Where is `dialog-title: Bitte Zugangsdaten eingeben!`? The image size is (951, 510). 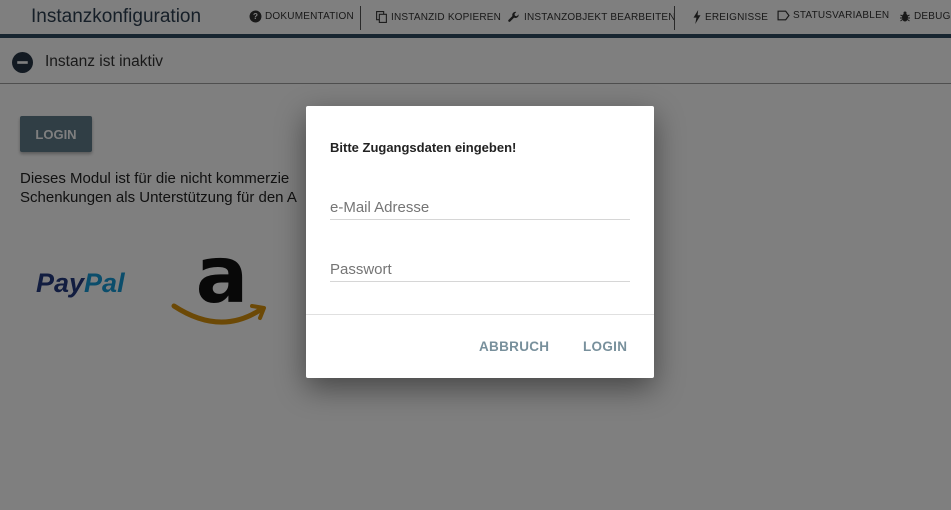 dialog-title: Bitte Zugangsdaten eingeben! is located at coordinates (423, 147).